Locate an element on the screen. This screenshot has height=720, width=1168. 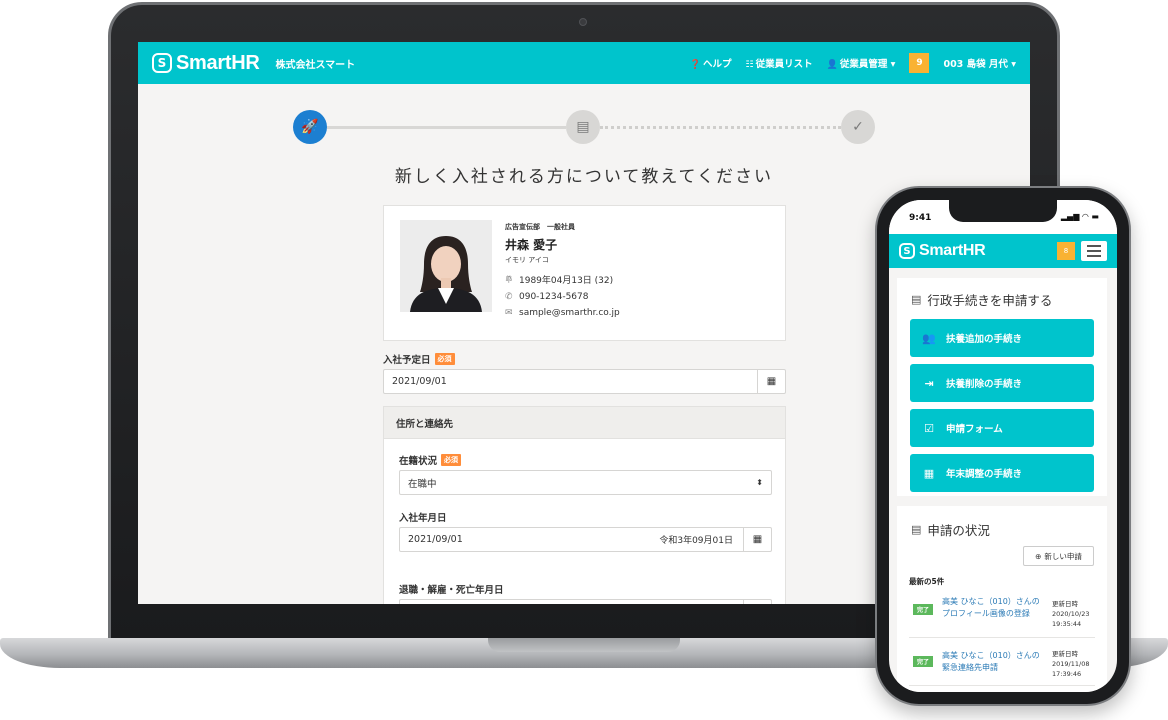
add-dependent-button: 👥 扶養追加の手続き is located at coordinates (1002, 338).